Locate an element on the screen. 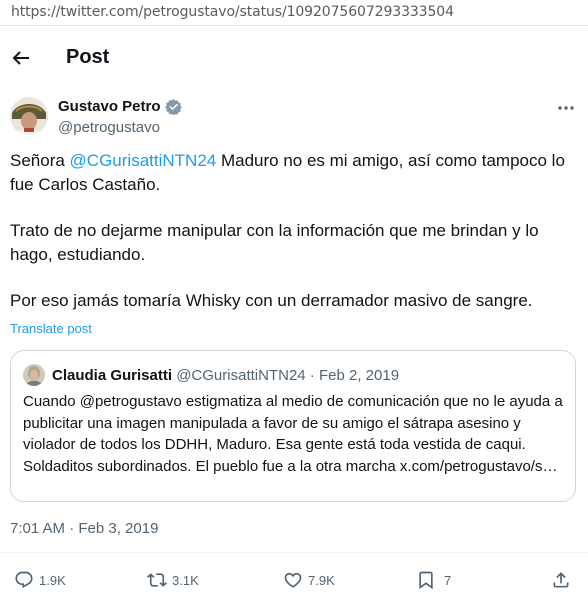 The image size is (588, 598). page-title: Post is located at coordinates (88, 57).